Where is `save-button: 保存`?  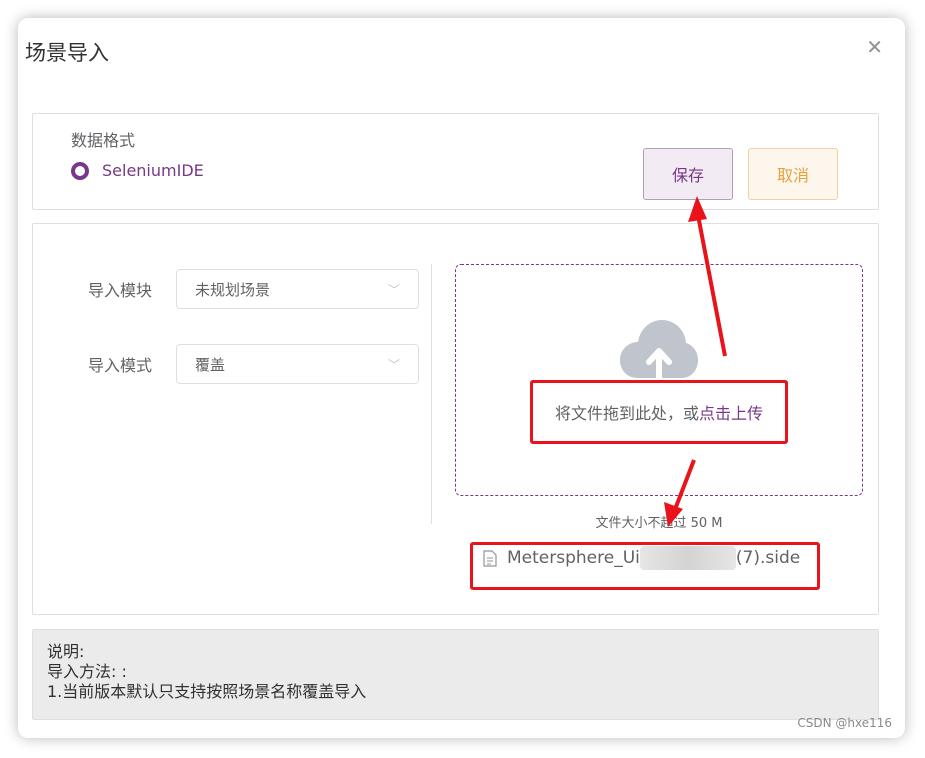 save-button: 保存 is located at coordinates (688, 174).